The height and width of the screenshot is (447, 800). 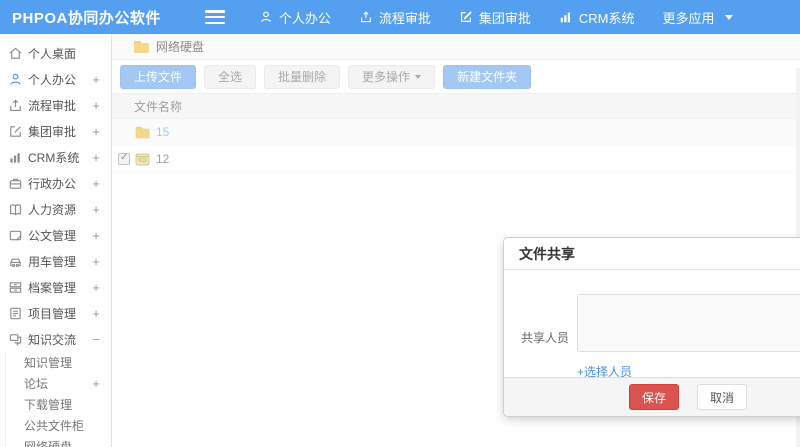 What do you see at coordinates (487, 76) in the screenshot?
I see `new-folder-button: 新建文件夹` at bounding box center [487, 76].